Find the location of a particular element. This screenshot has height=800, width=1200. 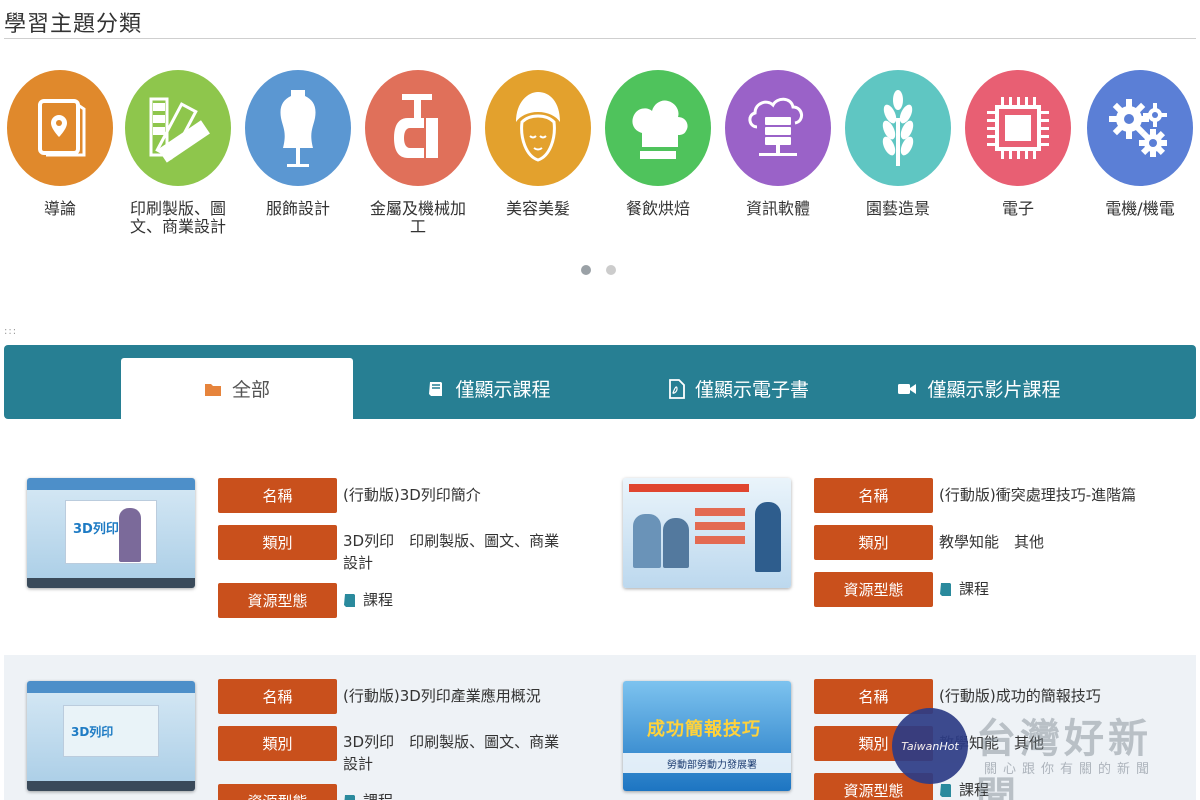

hair-towel-icon is located at coordinates (538, 127).